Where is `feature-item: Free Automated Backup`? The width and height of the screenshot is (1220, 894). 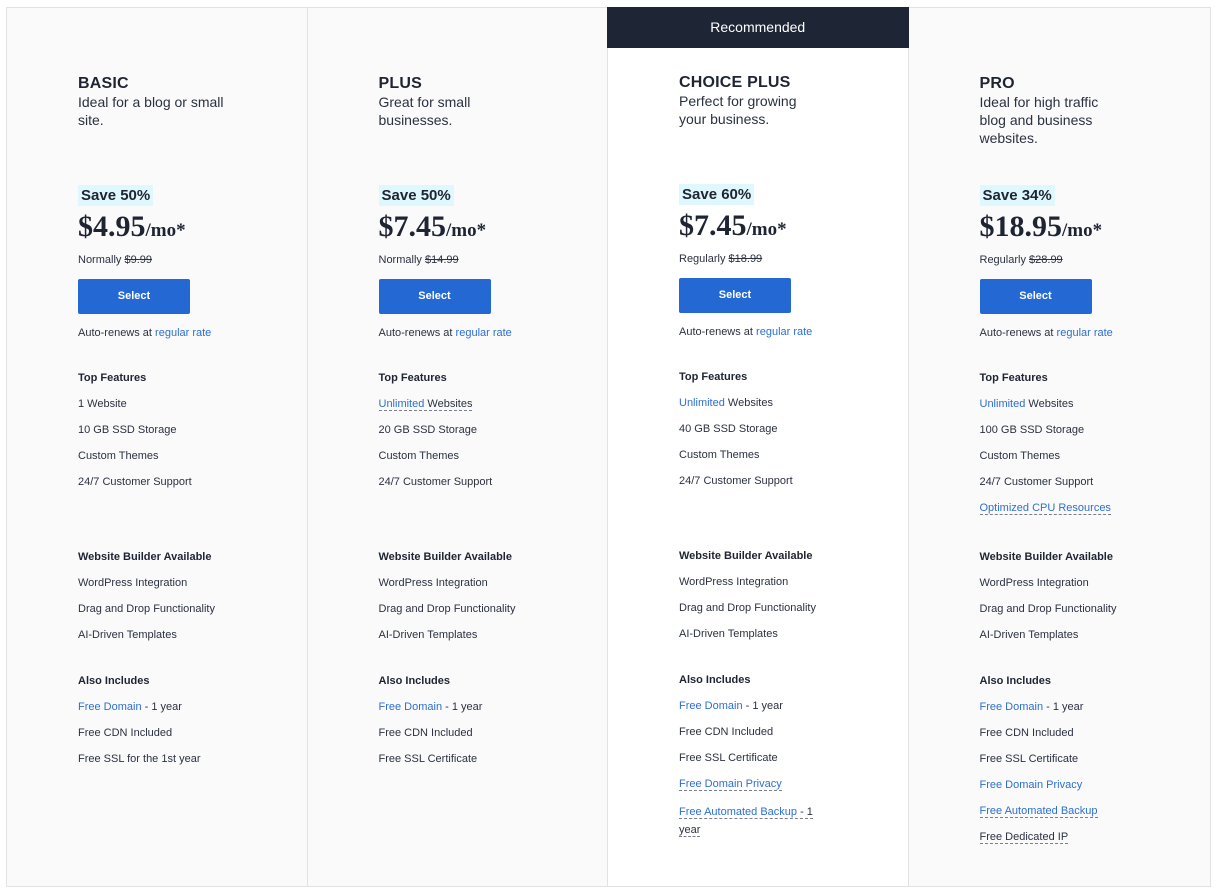 feature-item: Free Automated Backup is located at coordinates (1089, 811).